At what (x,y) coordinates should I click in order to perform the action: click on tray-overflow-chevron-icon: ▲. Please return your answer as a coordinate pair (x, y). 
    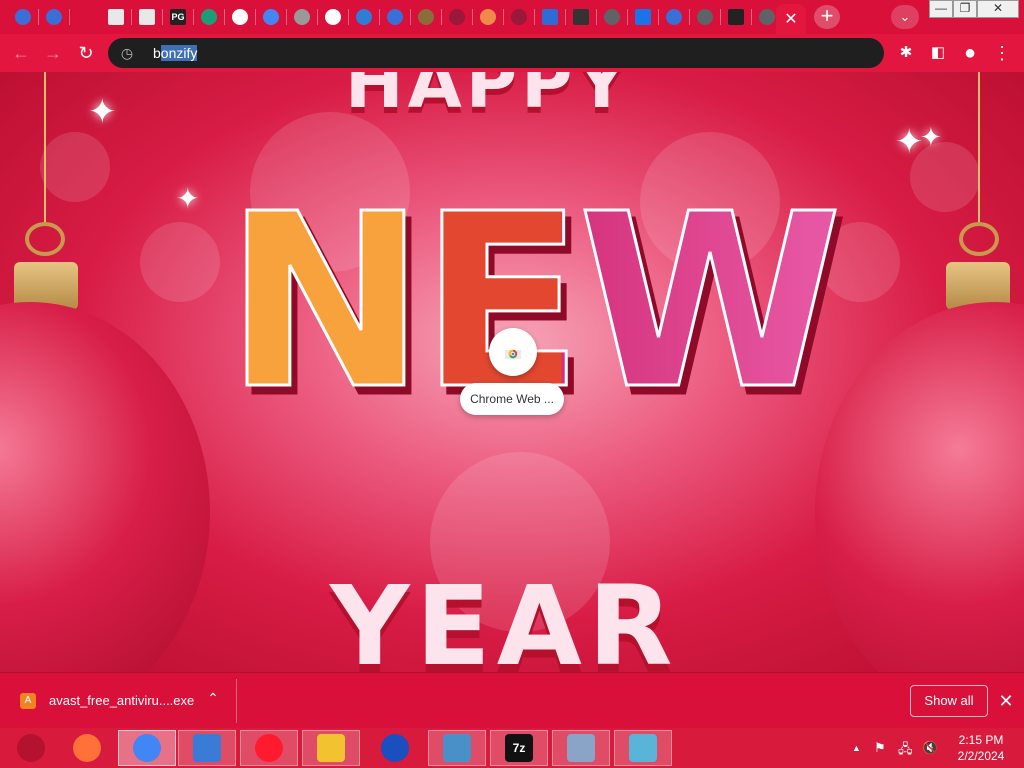
    Looking at the image, I should click on (856, 748).